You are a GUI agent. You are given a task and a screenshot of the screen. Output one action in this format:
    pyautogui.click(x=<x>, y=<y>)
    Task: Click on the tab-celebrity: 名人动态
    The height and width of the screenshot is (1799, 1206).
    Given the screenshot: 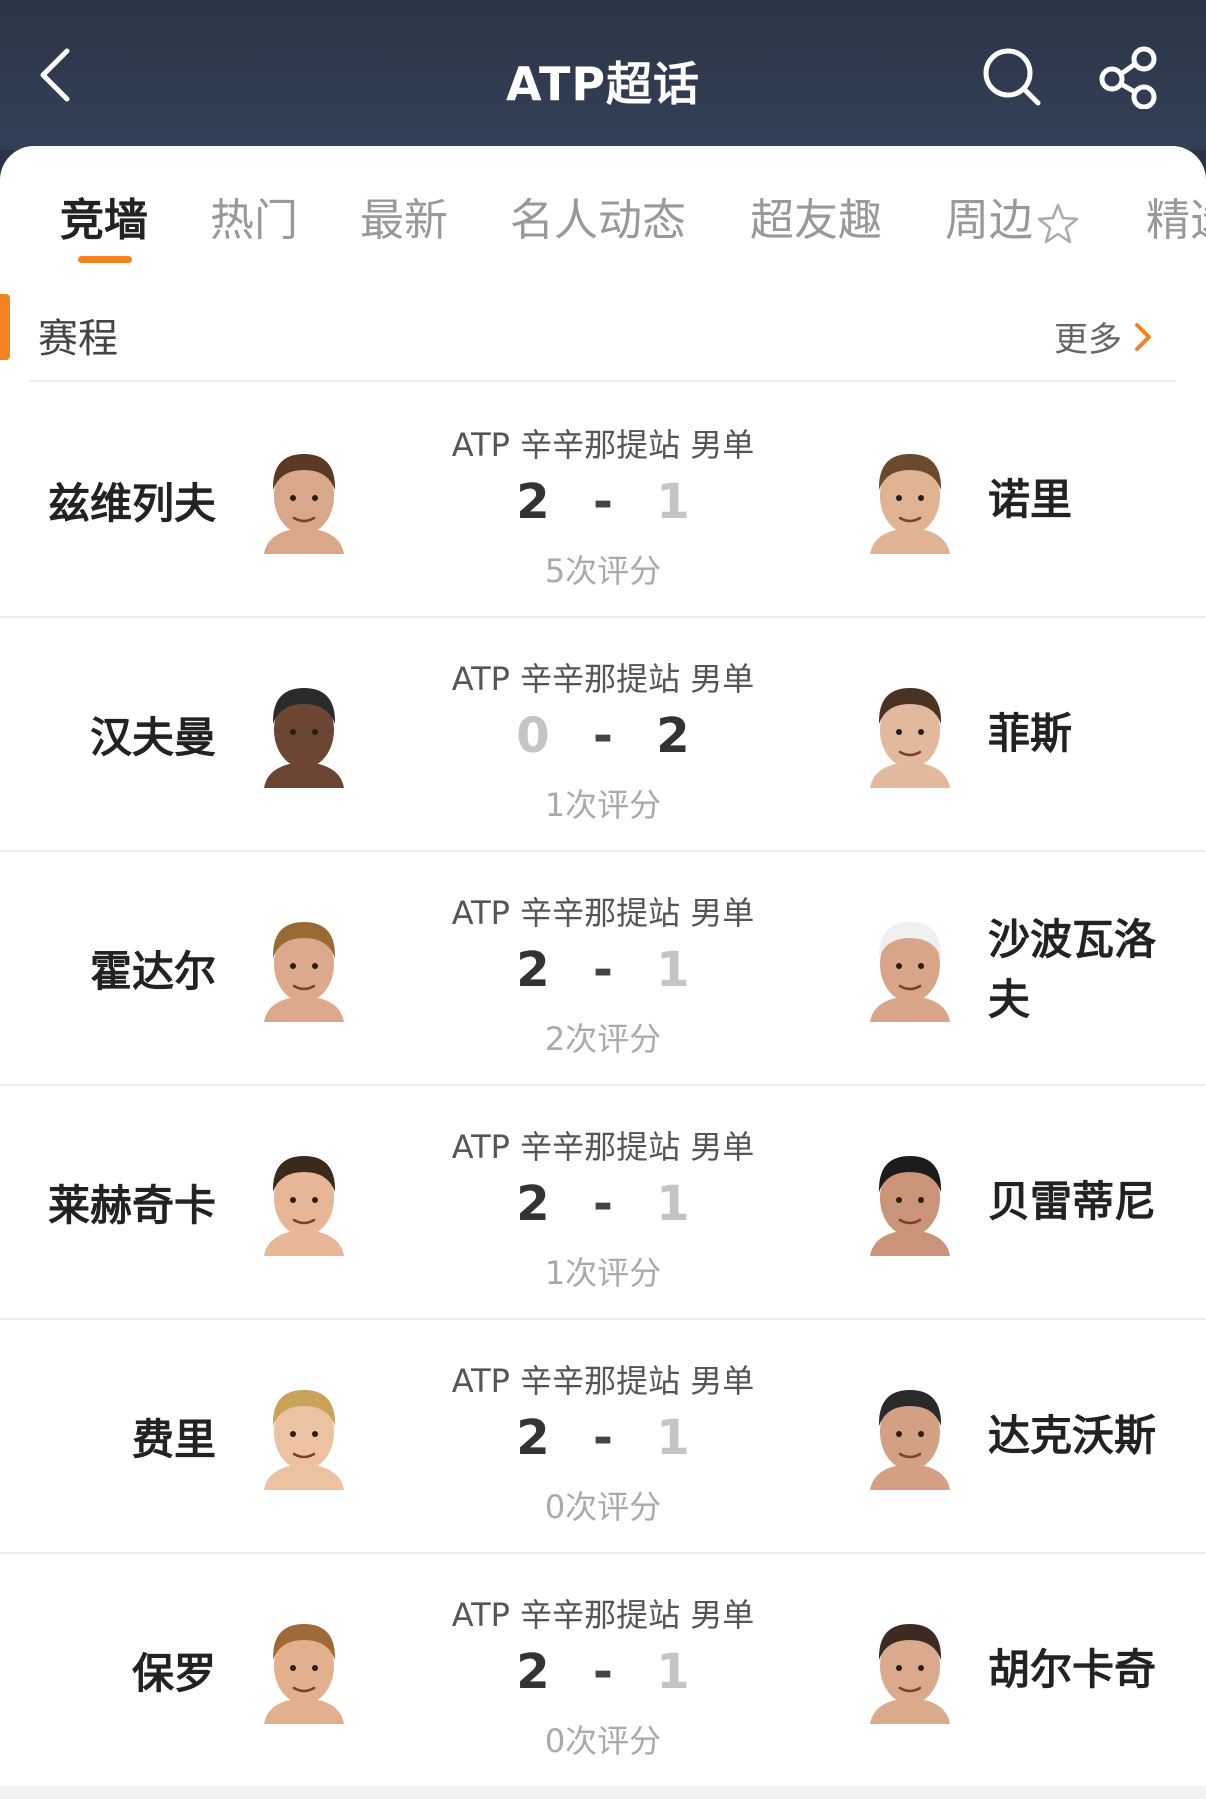 What is the action you would take?
    pyautogui.click(x=598, y=216)
    